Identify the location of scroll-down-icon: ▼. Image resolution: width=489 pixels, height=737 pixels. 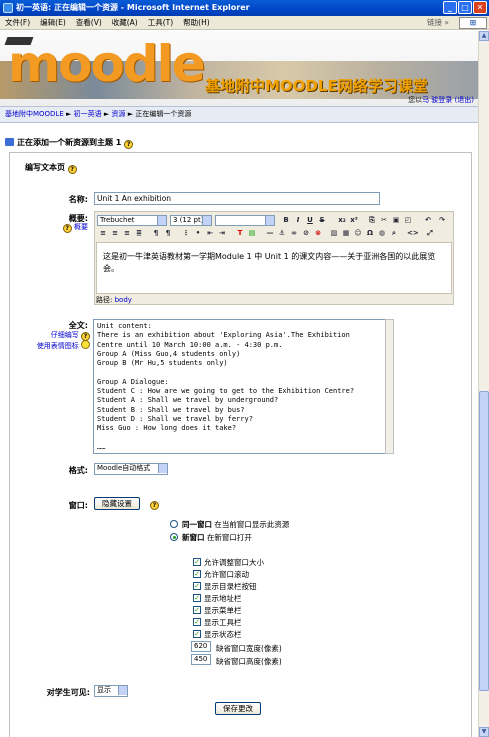
(484, 732).